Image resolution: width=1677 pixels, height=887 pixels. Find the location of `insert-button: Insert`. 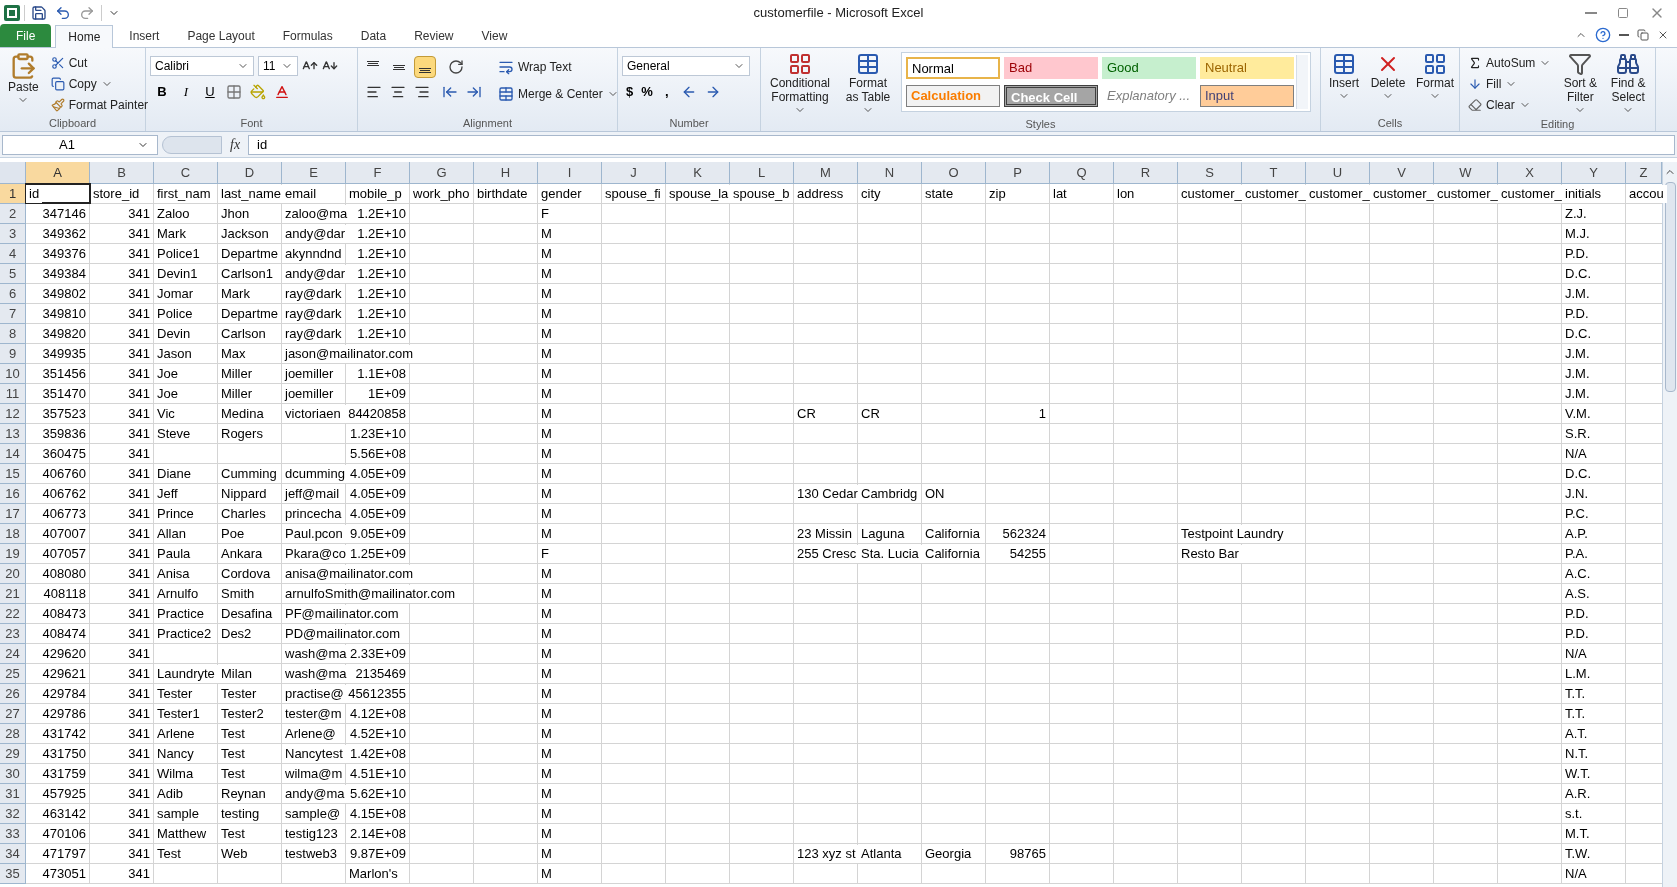

insert-button: Insert is located at coordinates (1344, 77).